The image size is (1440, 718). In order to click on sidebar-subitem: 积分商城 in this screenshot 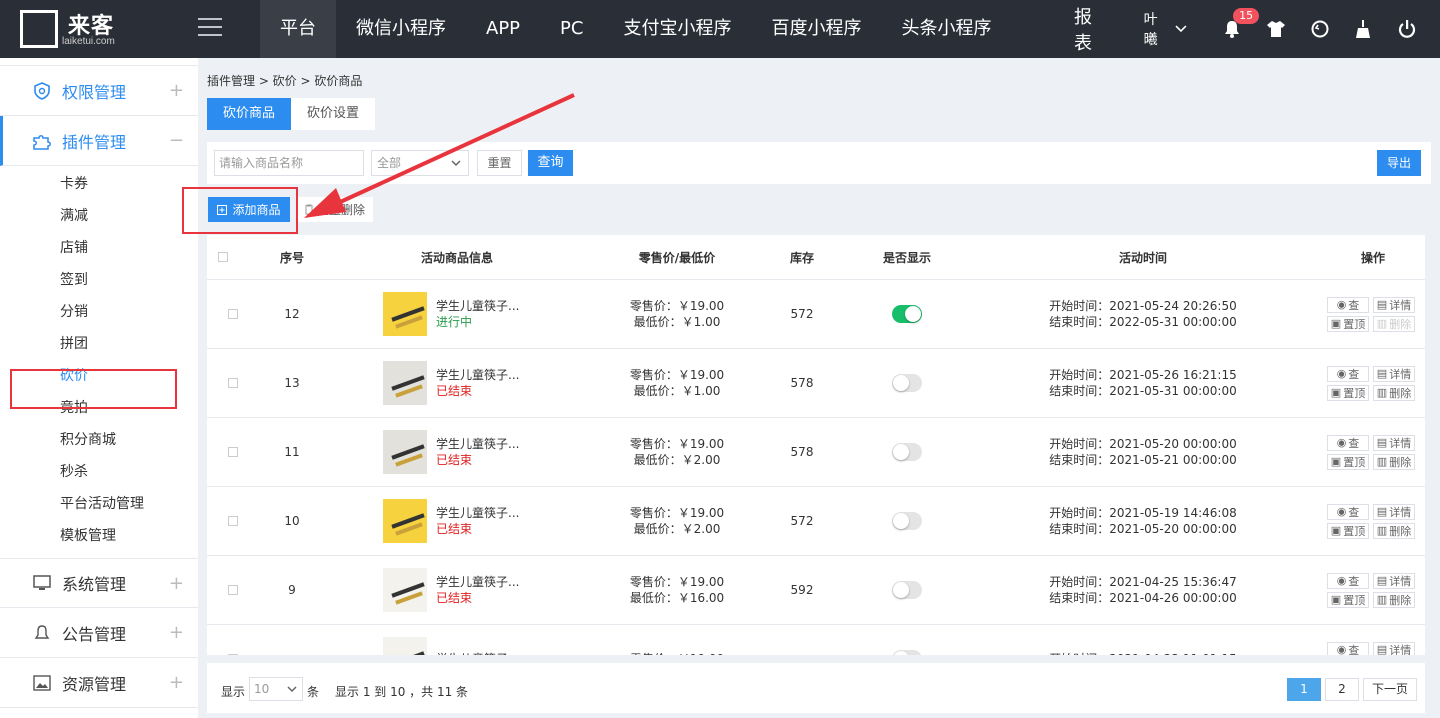, I will do `click(99, 440)`.